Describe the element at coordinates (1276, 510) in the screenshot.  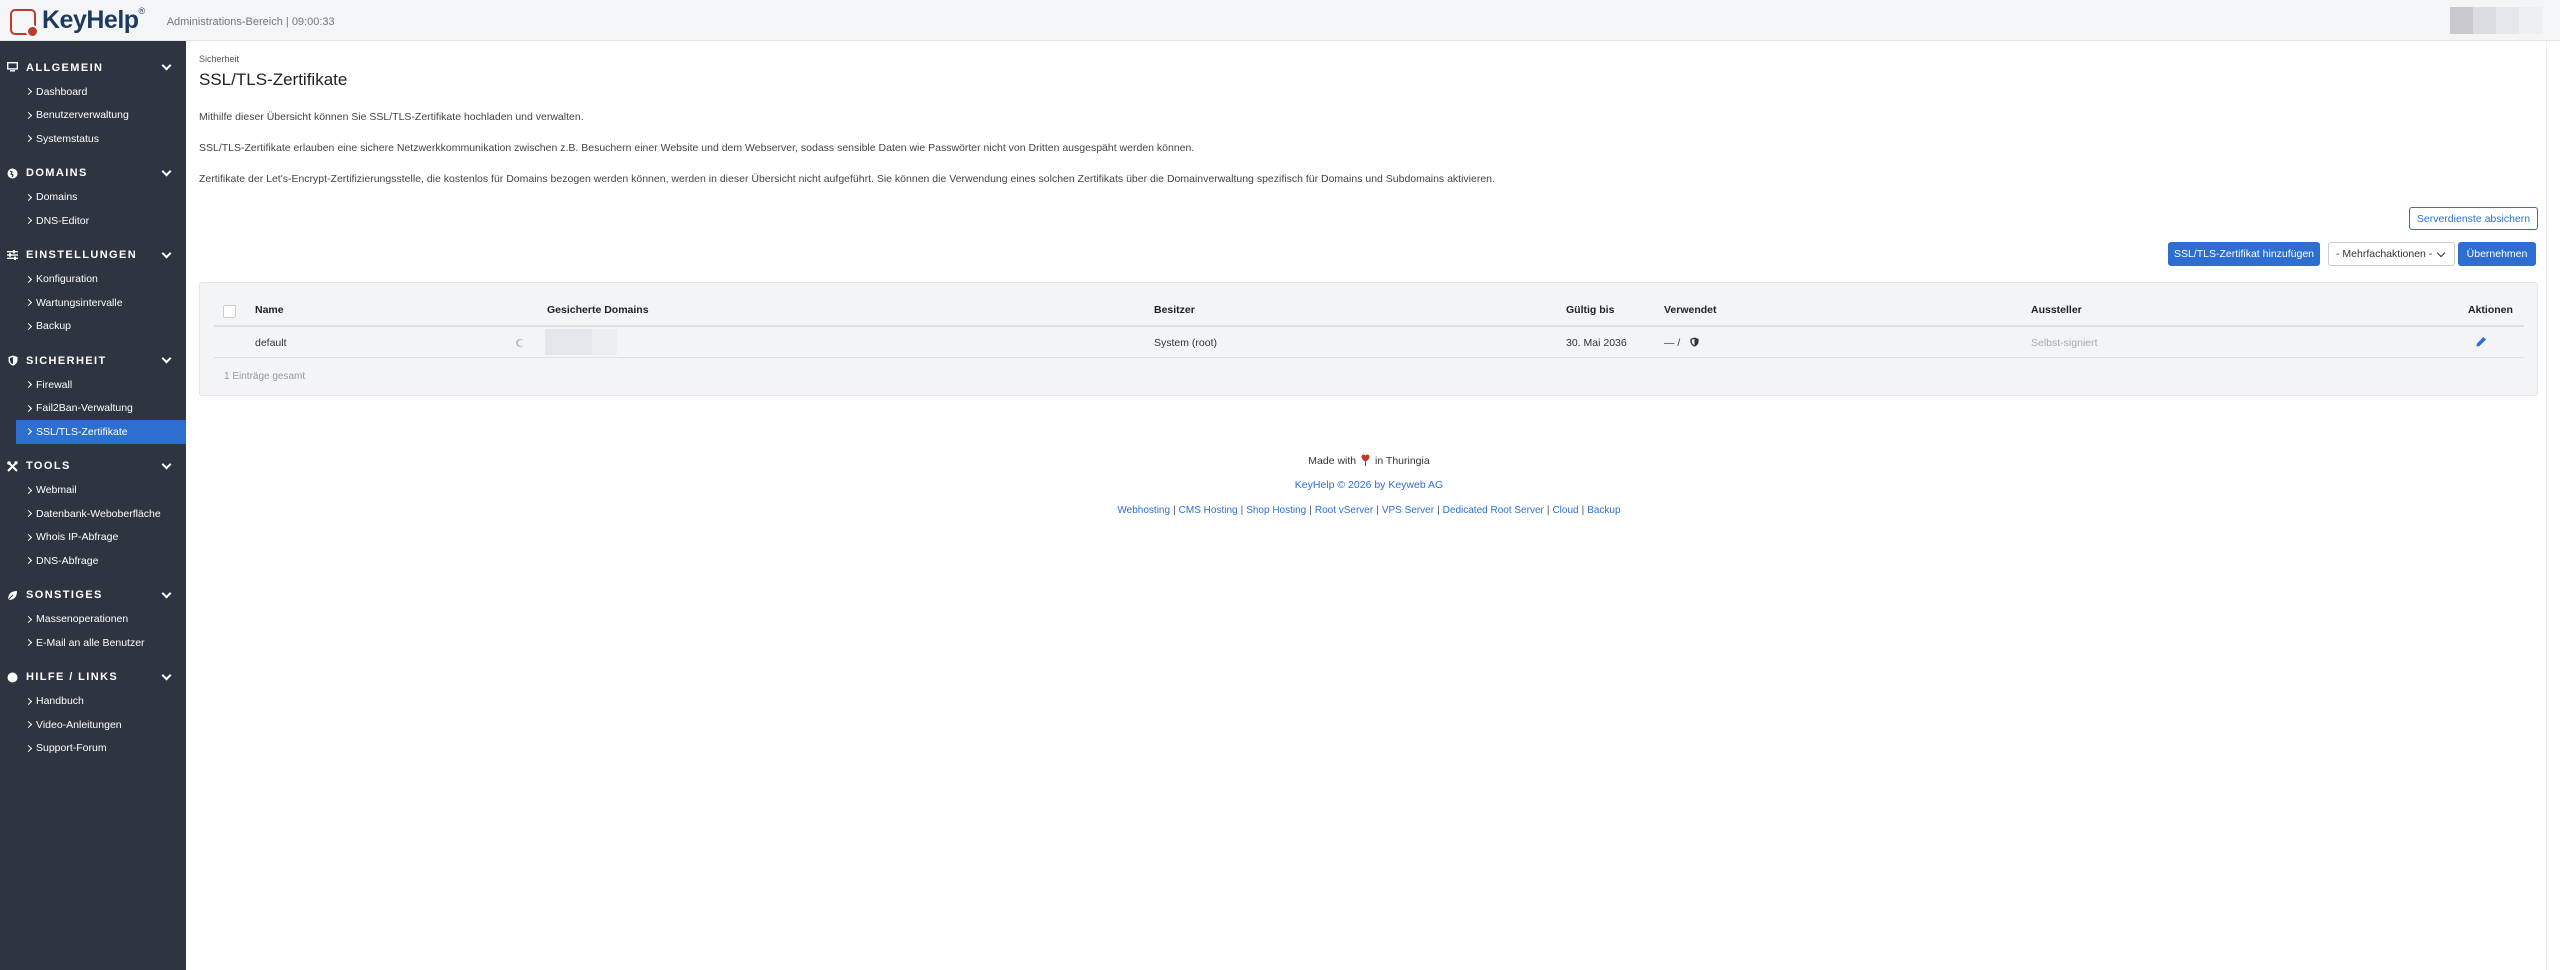
I see `footer-link-shop: Shop Hosting` at that location.